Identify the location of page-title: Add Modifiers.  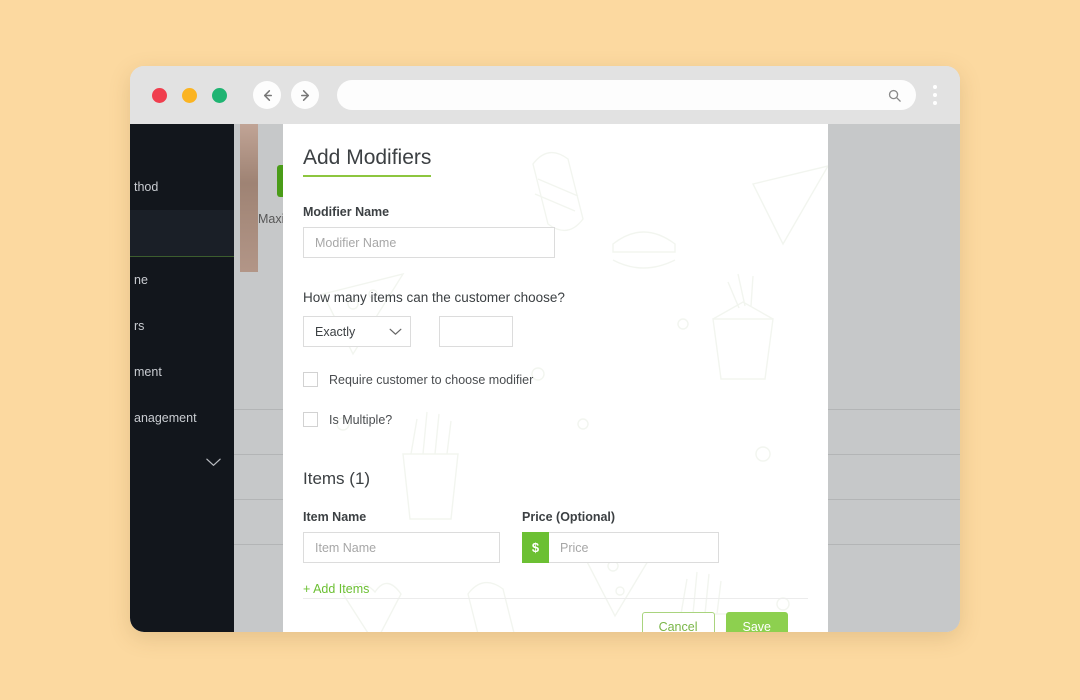
(367, 161).